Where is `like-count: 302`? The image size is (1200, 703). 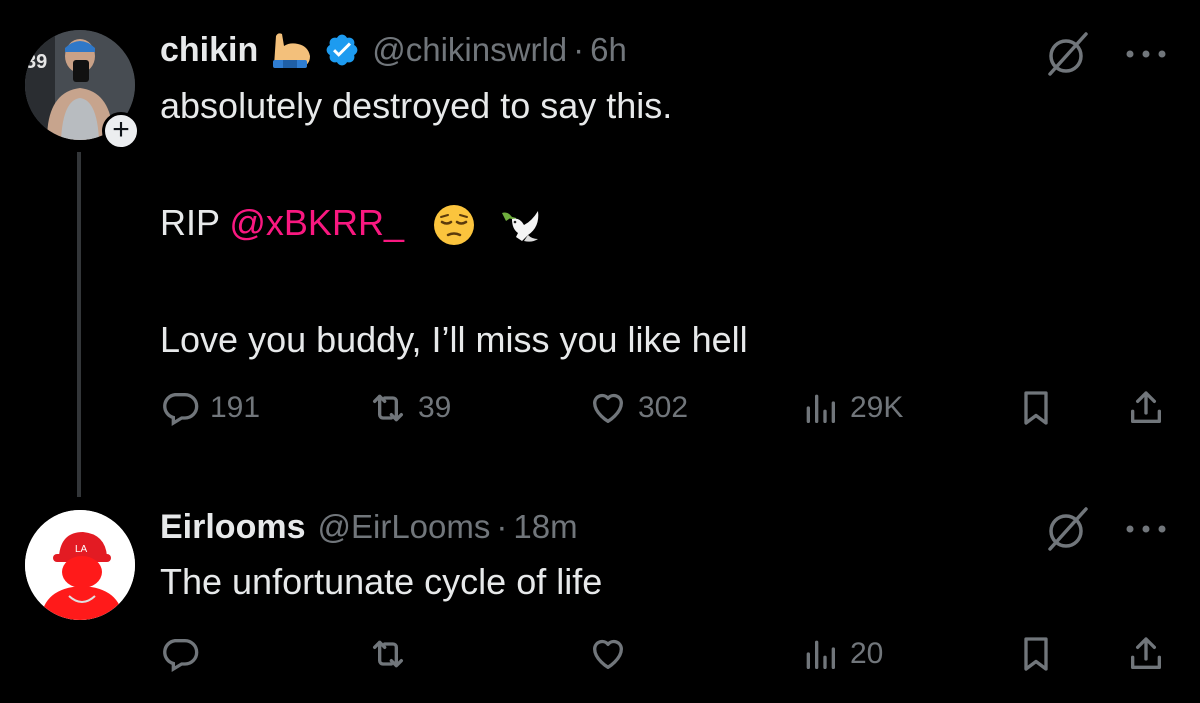 like-count: 302 is located at coordinates (663, 407).